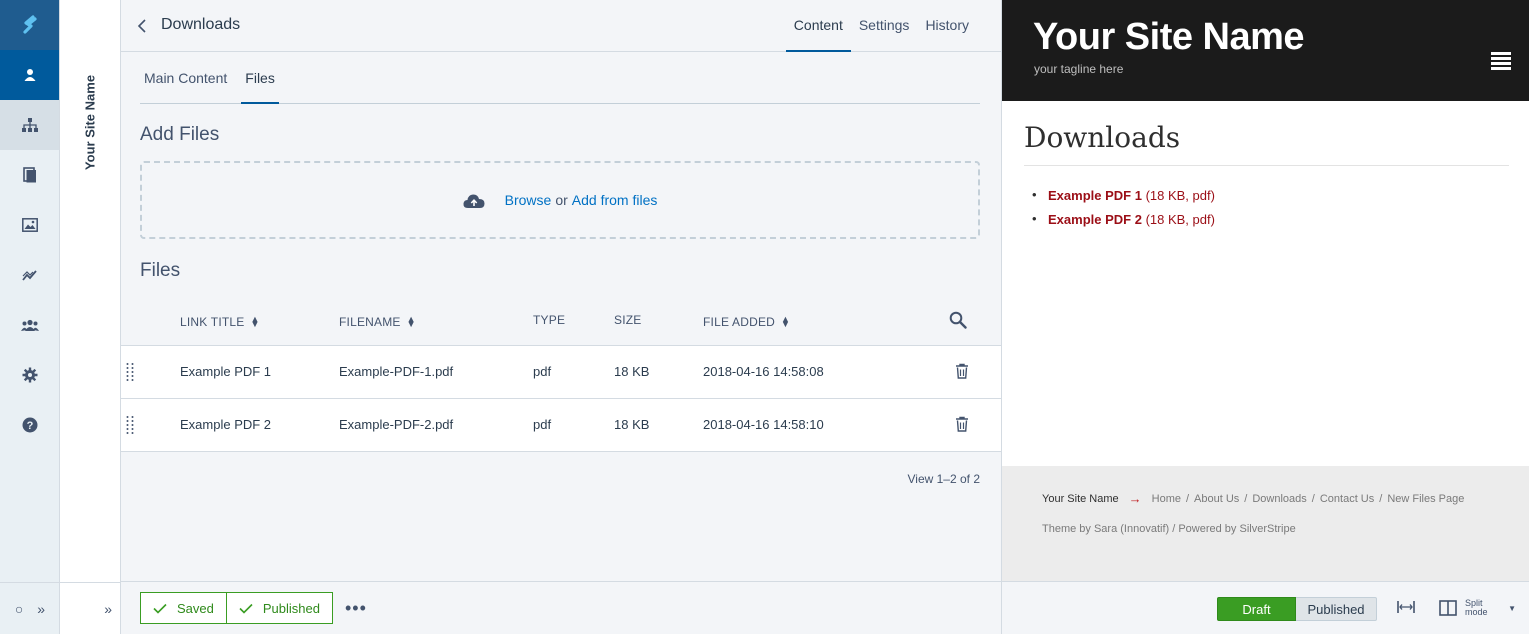 This screenshot has height=634, width=1529. I want to click on footer-link-home: Home, so click(1166, 499).